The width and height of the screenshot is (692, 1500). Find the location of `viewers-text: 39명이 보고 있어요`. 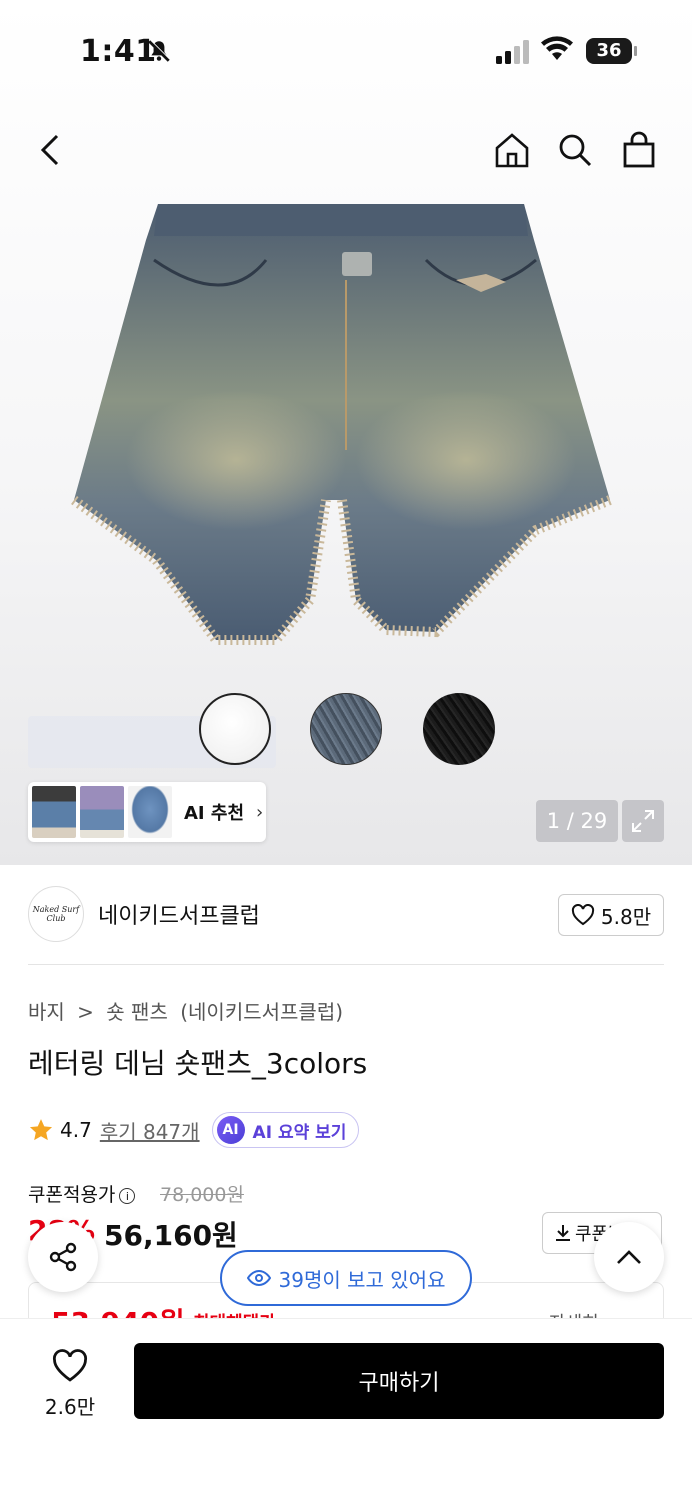

viewers-text: 39명이 보고 있어요 is located at coordinates (362, 1279).